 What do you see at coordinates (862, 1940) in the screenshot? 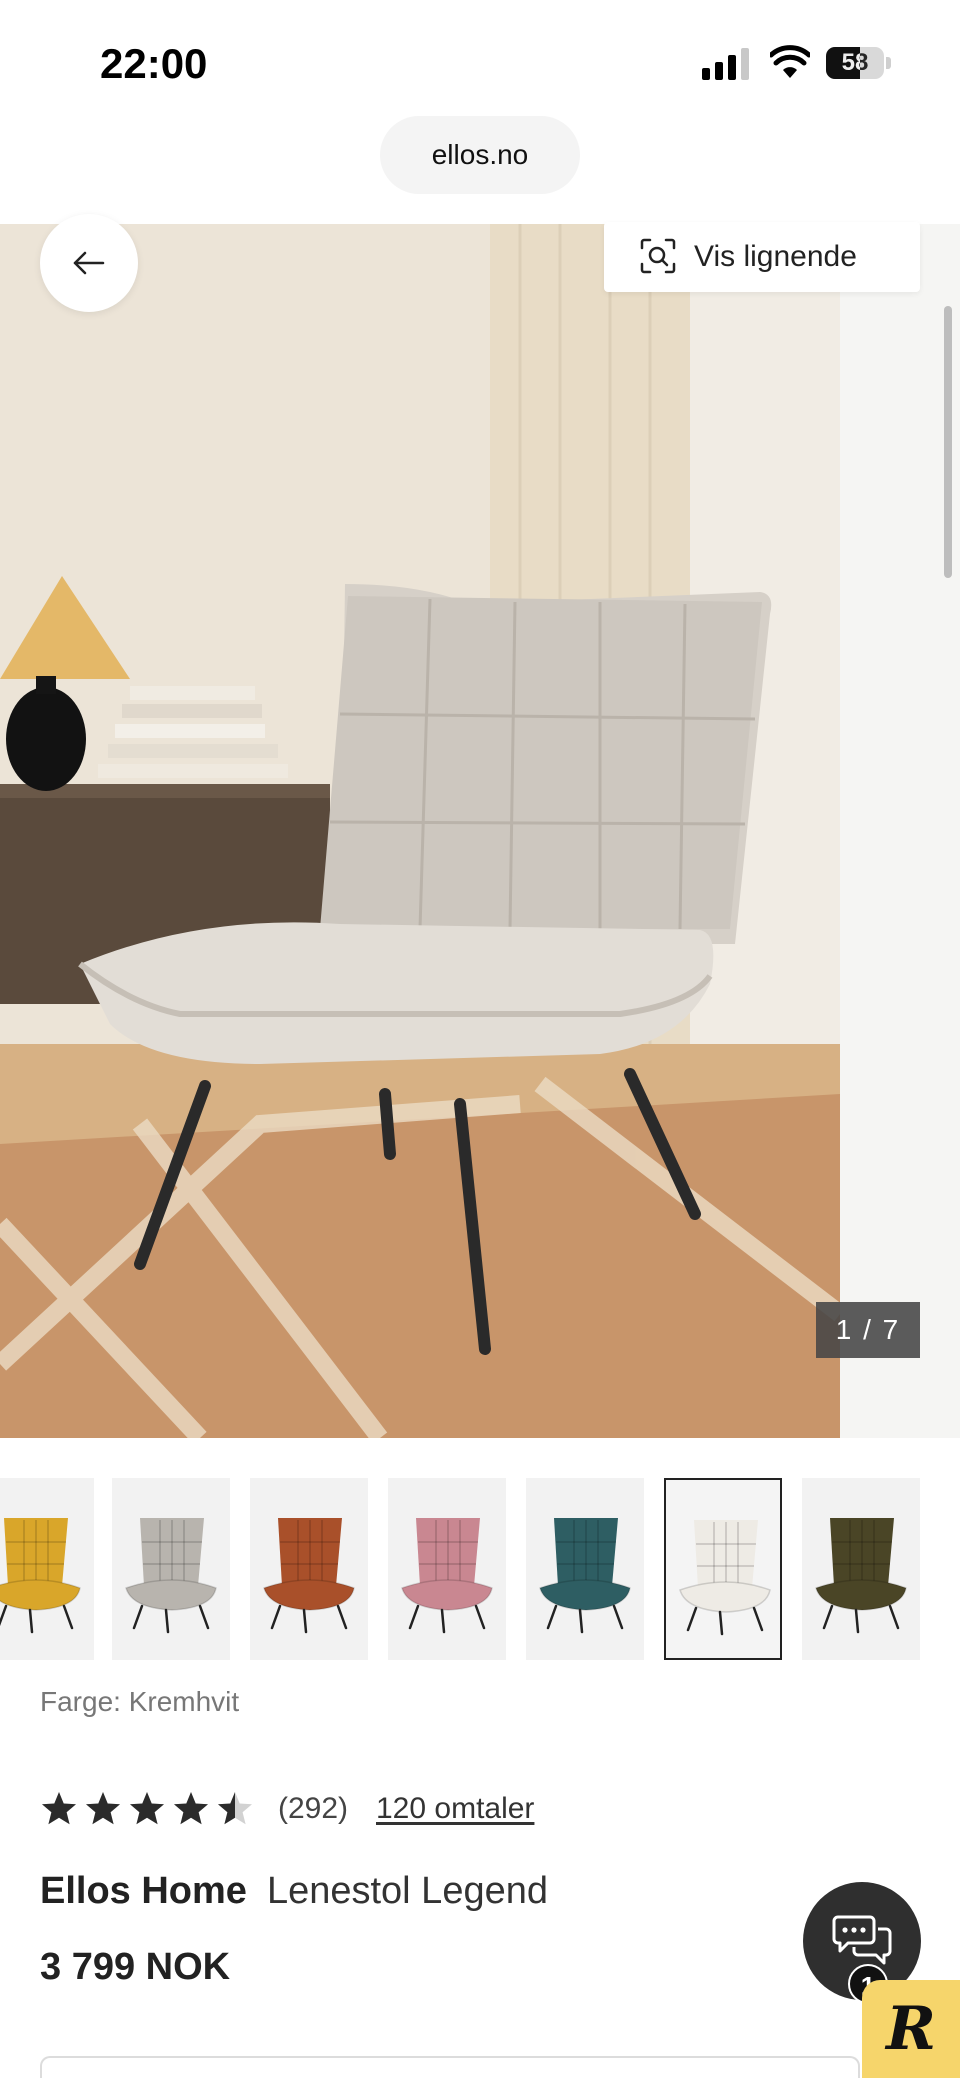
I see `chat-bubbles-icon` at bounding box center [862, 1940].